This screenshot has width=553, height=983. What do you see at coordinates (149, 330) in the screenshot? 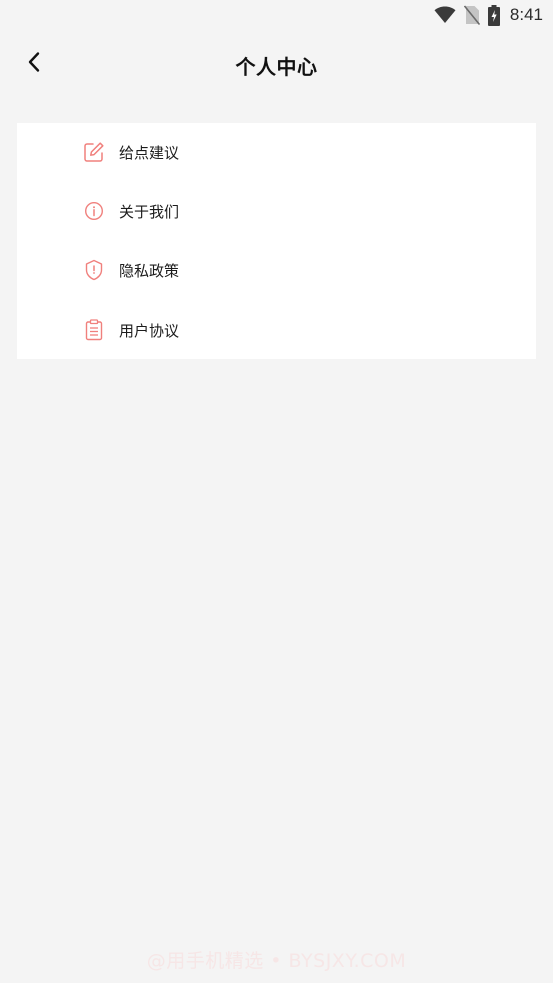
I see `menu-item-label: 用户协议` at bounding box center [149, 330].